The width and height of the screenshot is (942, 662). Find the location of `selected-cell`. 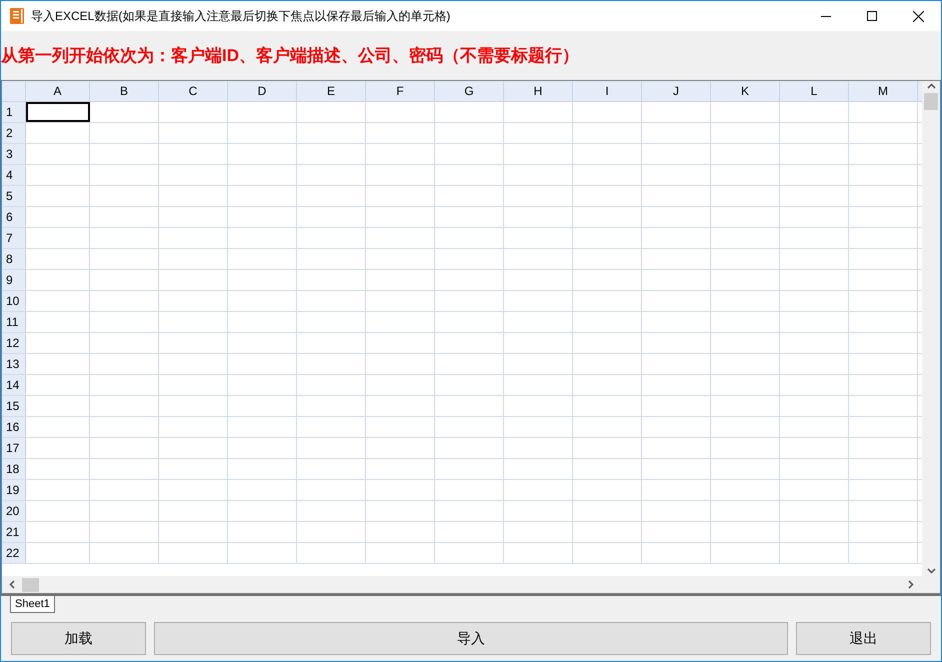

selected-cell is located at coordinates (58, 112).